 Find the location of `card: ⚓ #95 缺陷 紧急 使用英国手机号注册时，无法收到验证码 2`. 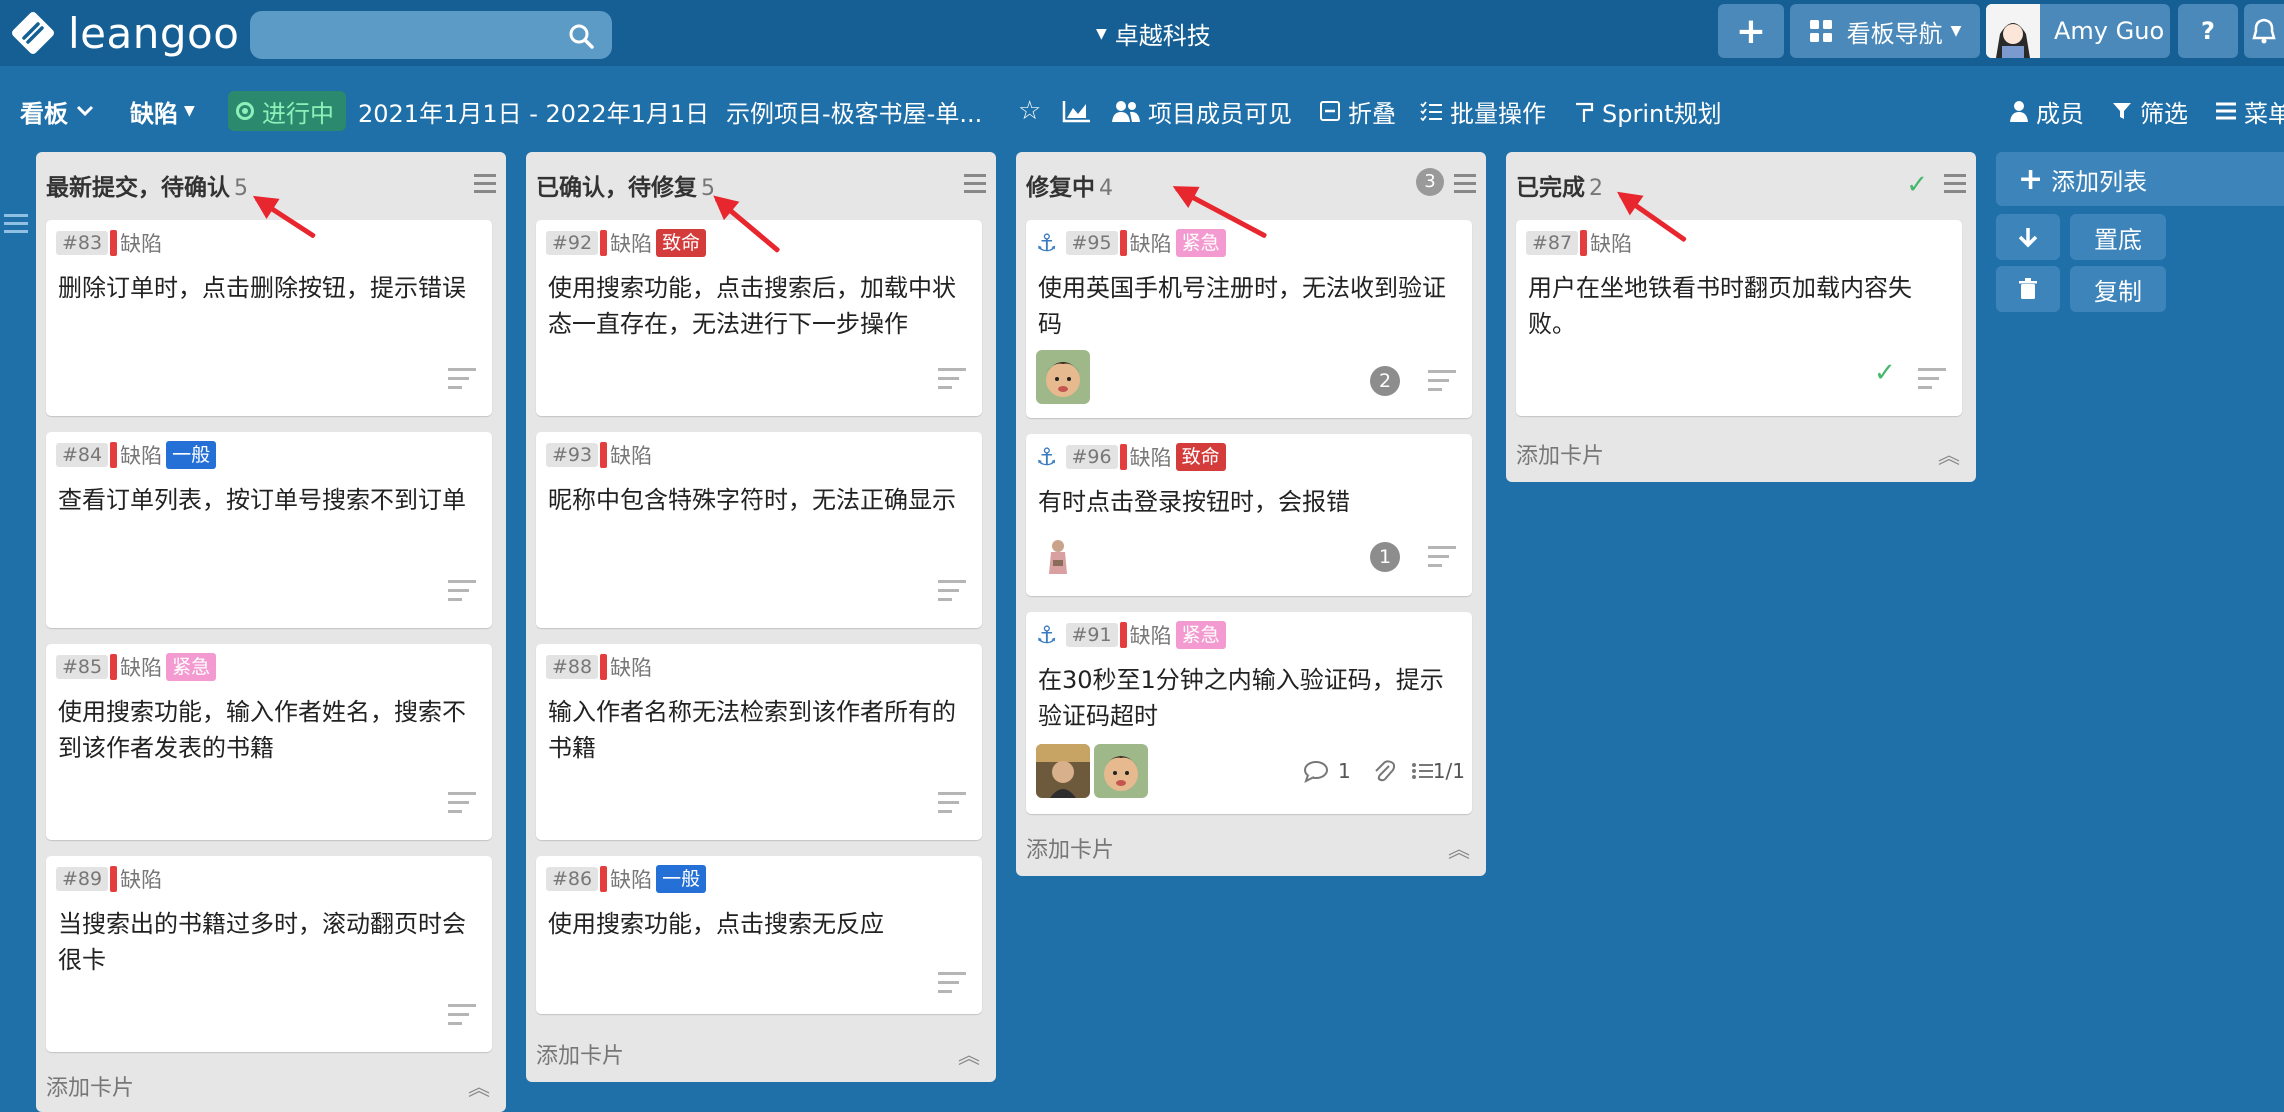

card: ⚓ #95 缺陷 紧急 使用英国手机号注册时，无法收到验证码 2 is located at coordinates (1249, 319).